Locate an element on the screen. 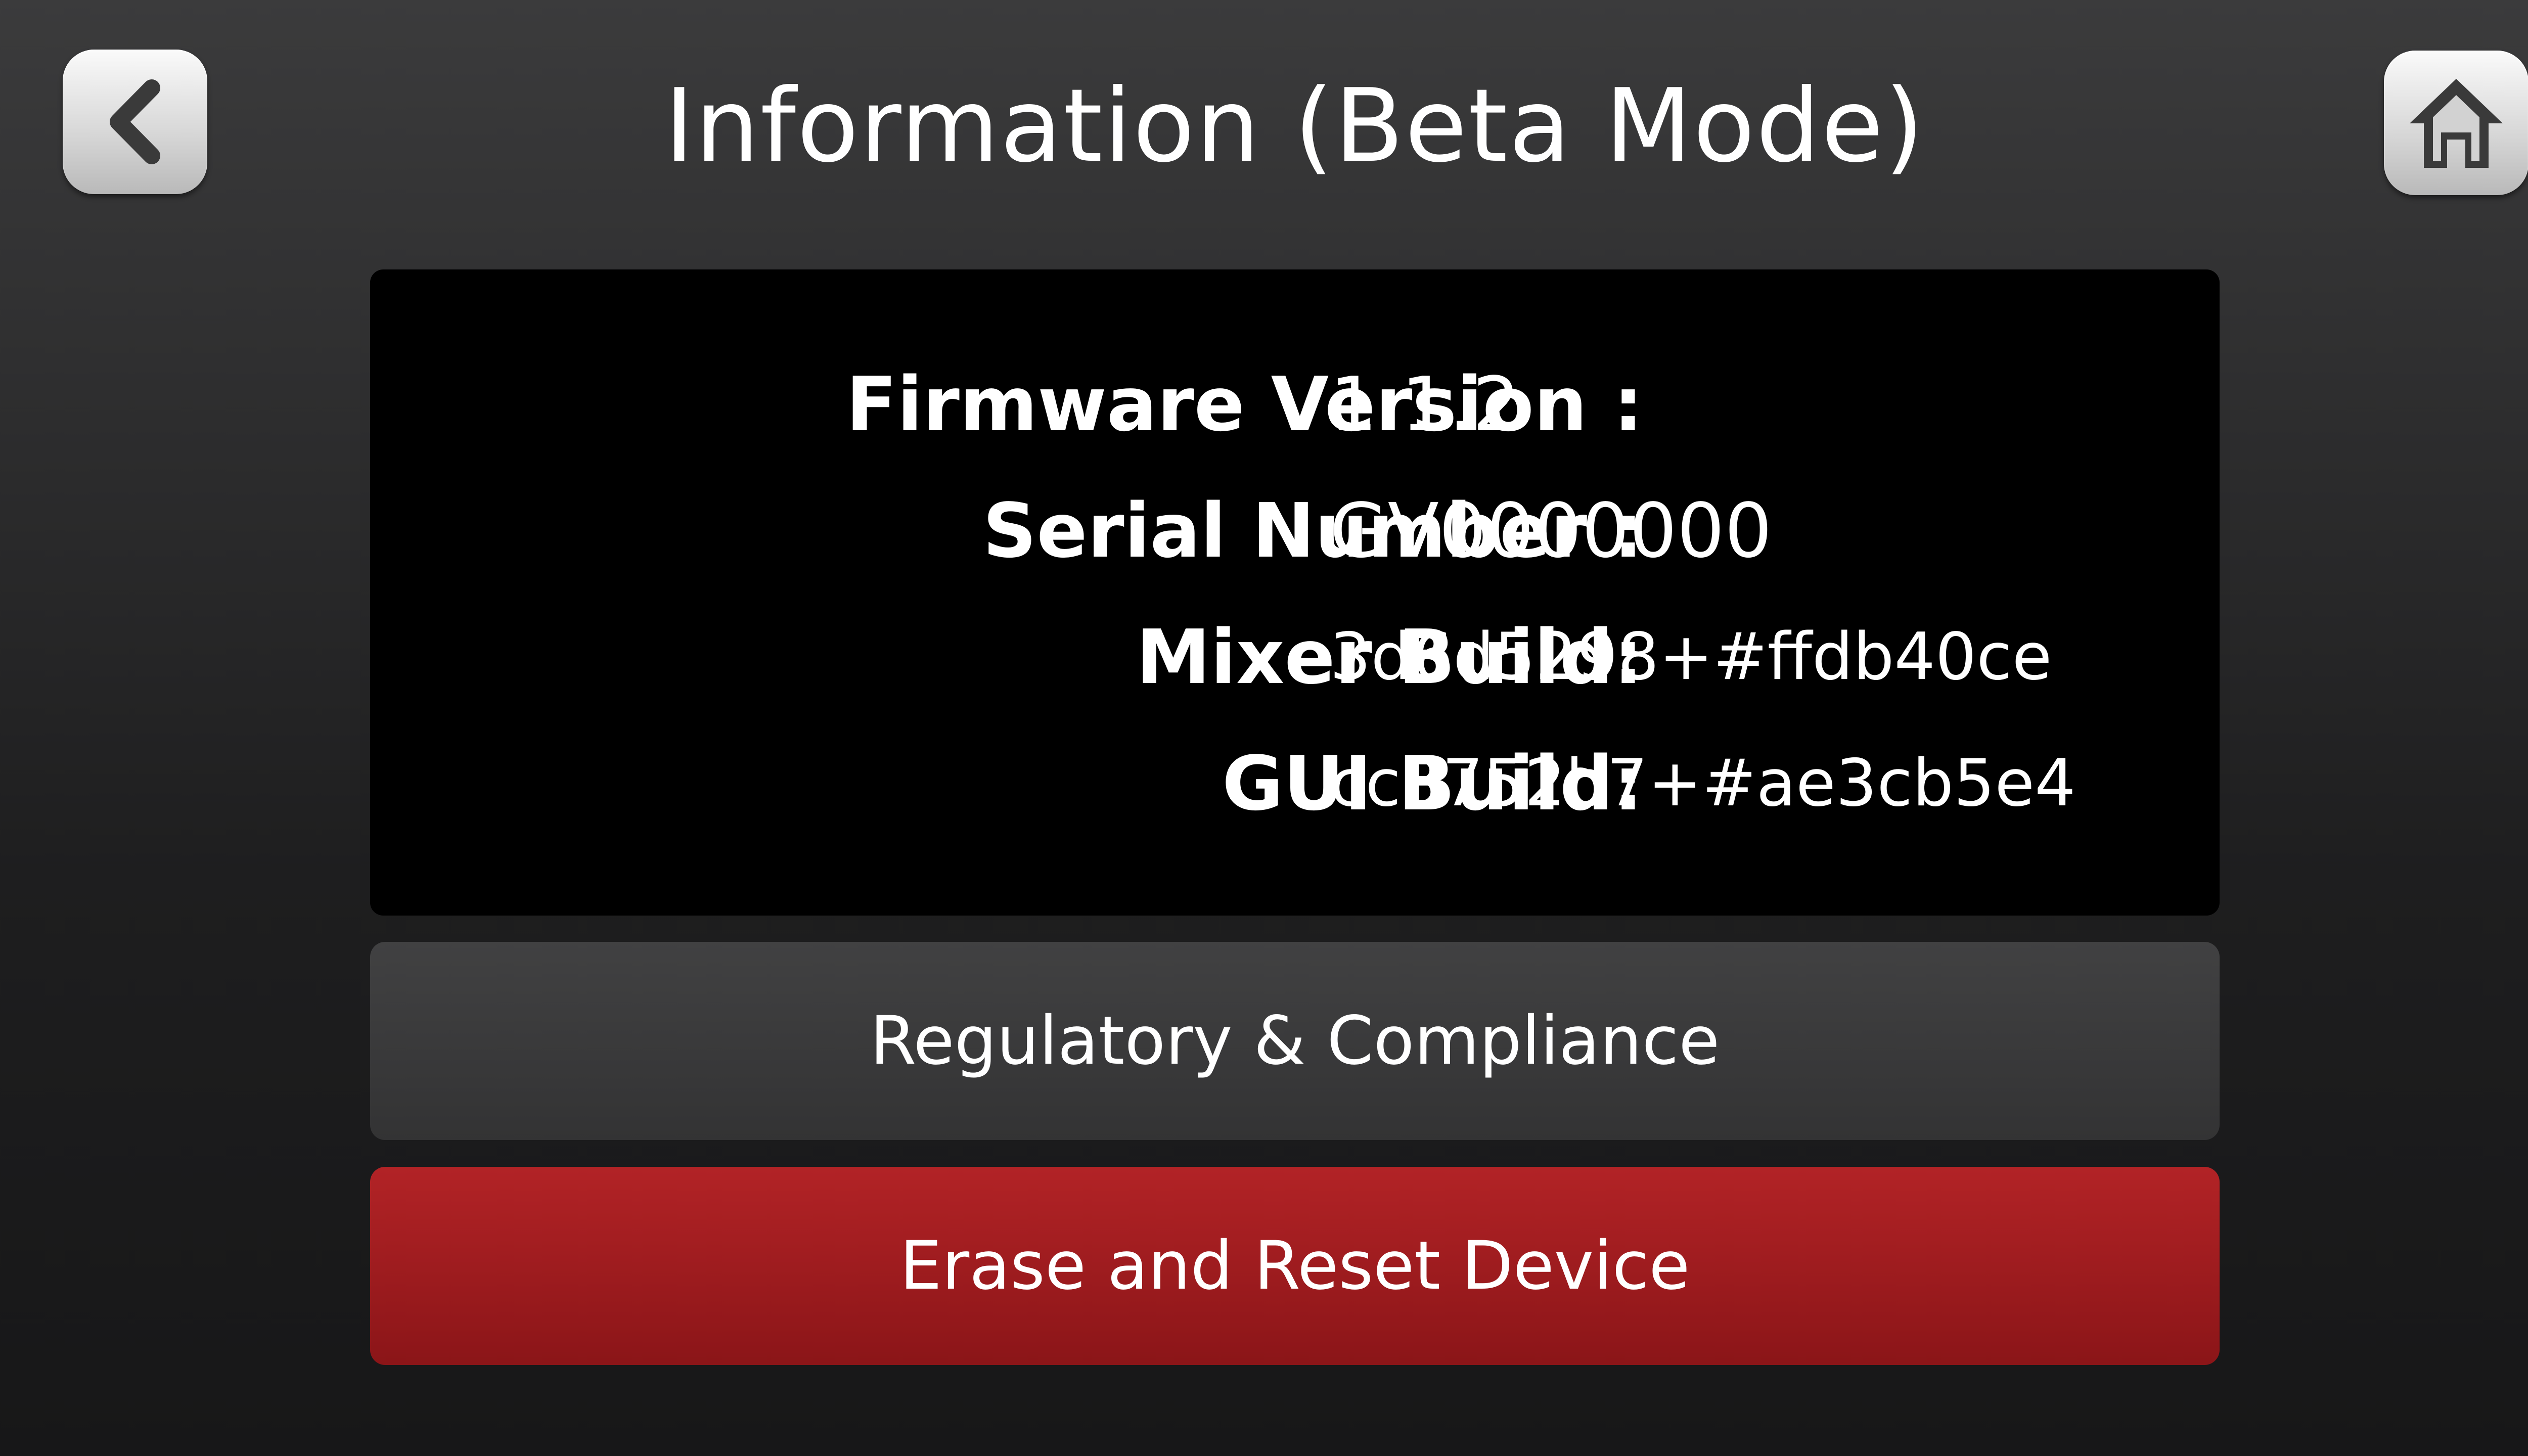 The width and height of the screenshot is (2528, 1456). mixer-build-row: Mixer Build: 3d6d5298+#ffdb40ce is located at coordinates (1295, 657).